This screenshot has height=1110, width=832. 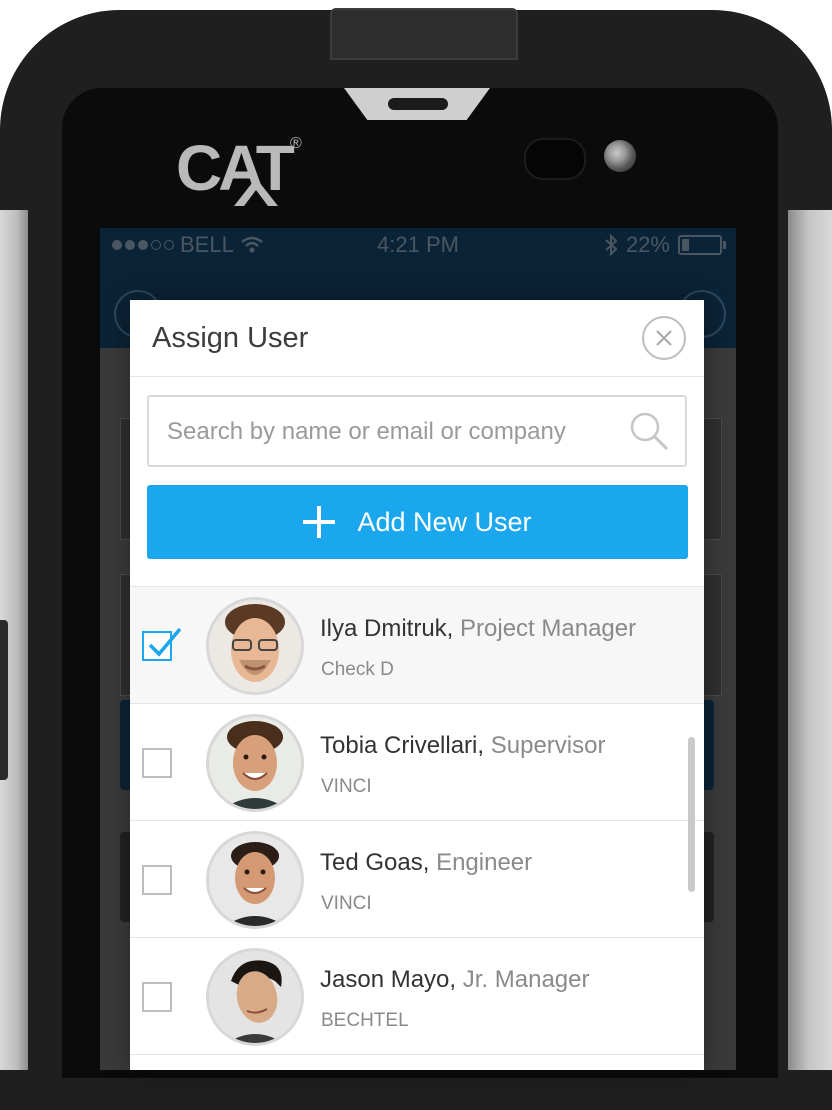 What do you see at coordinates (444, 521) in the screenshot?
I see `add-new-user-label: Add New User` at bounding box center [444, 521].